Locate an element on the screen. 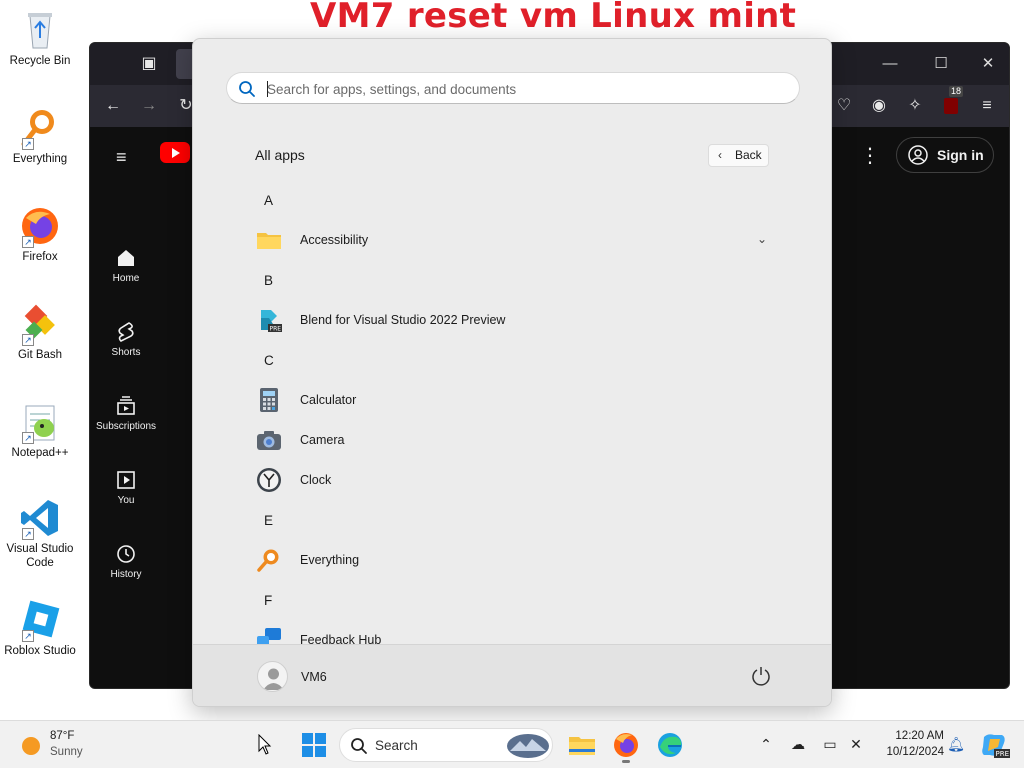  desktop-icon-git-bash: ↗ Git Bash is located at coordinates (40, 332).